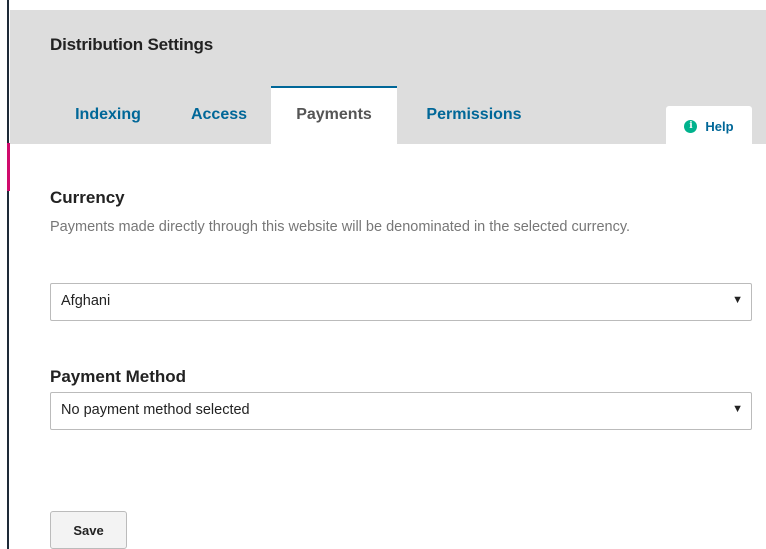 The height and width of the screenshot is (549, 766). Describe the element at coordinates (8, 274) in the screenshot. I see `sidebar-border` at that location.